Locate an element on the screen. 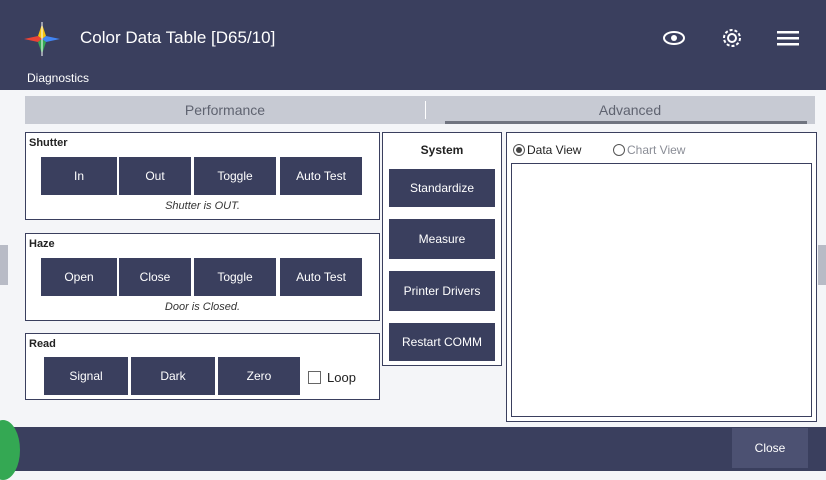 This screenshot has width=826, height=480. haze-close-button: Close is located at coordinates (155, 277).